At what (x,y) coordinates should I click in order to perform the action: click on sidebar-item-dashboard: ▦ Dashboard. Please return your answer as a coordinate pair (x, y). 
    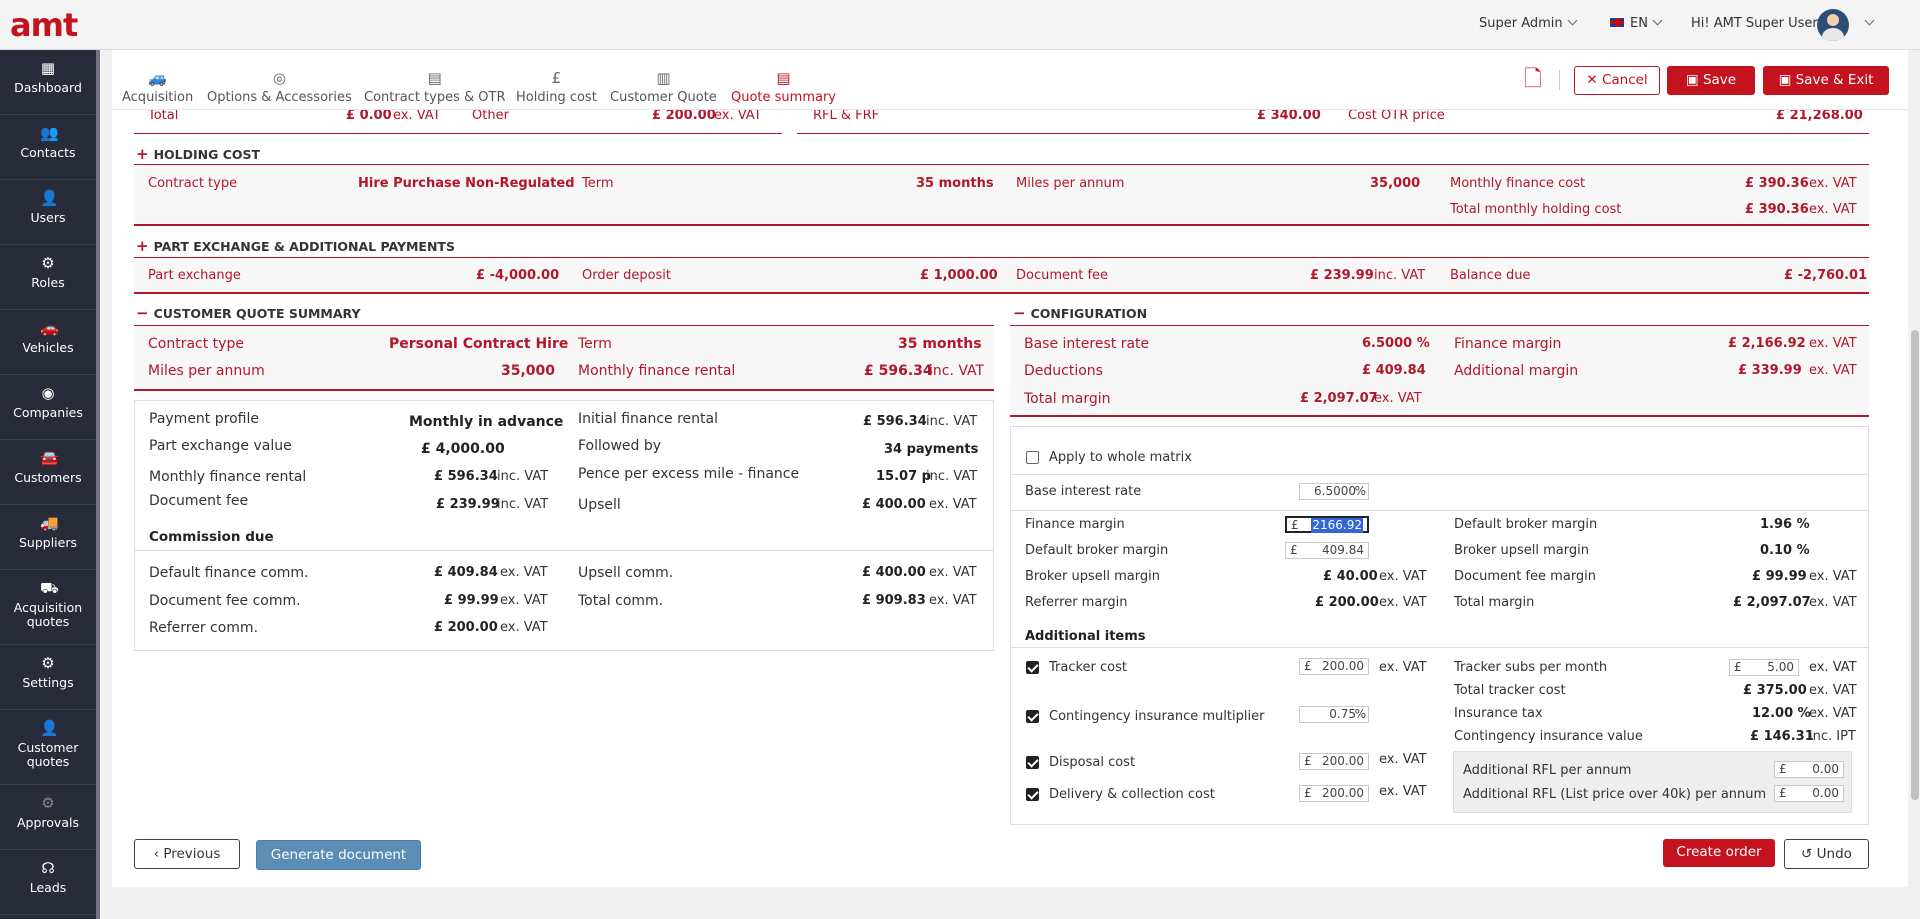
    Looking at the image, I should click on (48, 82).